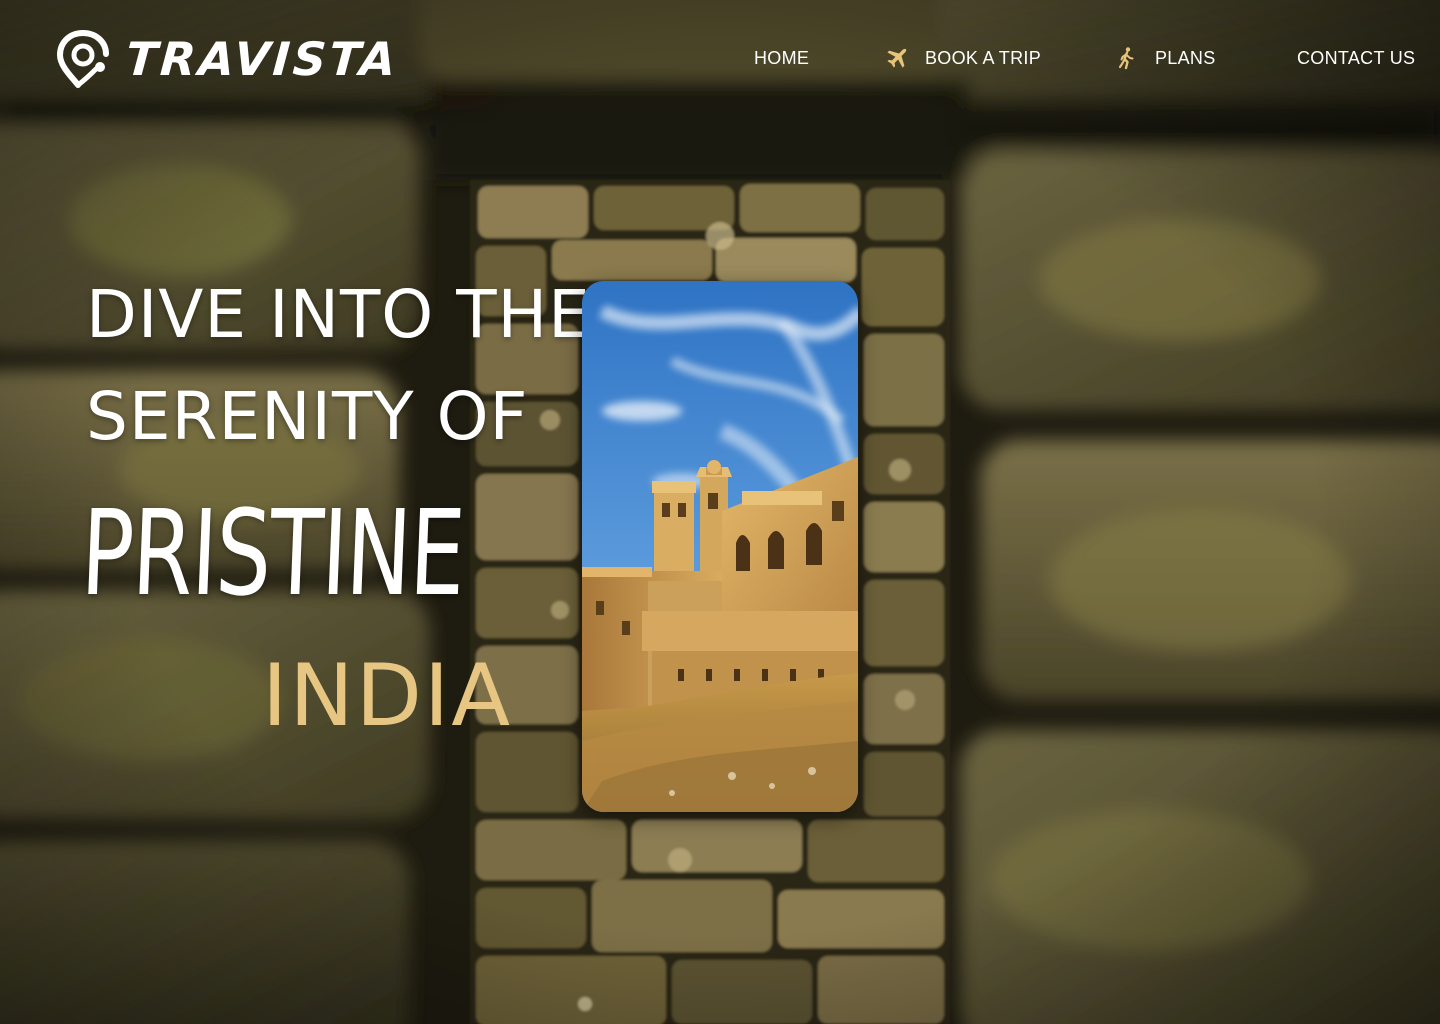 The image size is (1440, 1024). I want to click on hero-heading-line-1: DIVE INTO THE, so click(338, 314).